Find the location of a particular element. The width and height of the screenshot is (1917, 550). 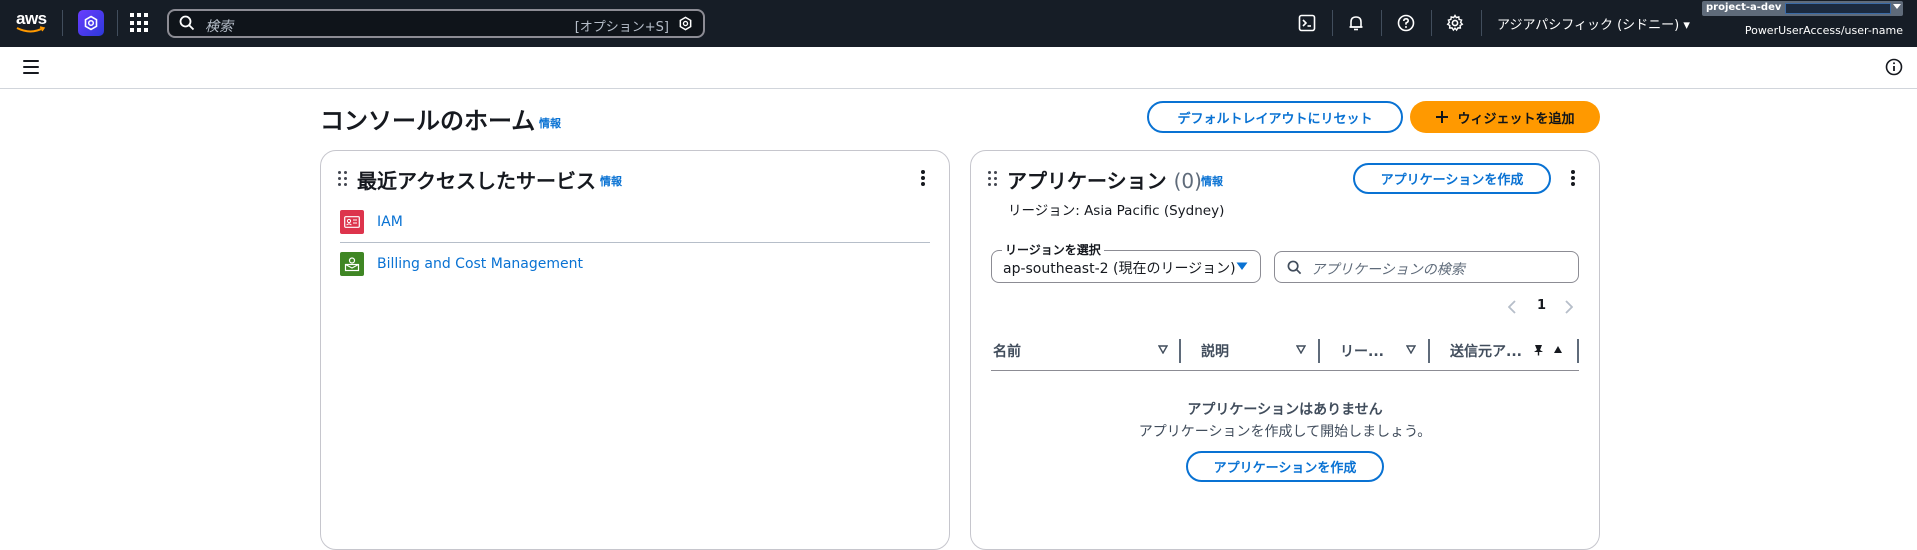

application-search-placeholder: アプリケーションの検索 is located at coordinates (1388, 270).